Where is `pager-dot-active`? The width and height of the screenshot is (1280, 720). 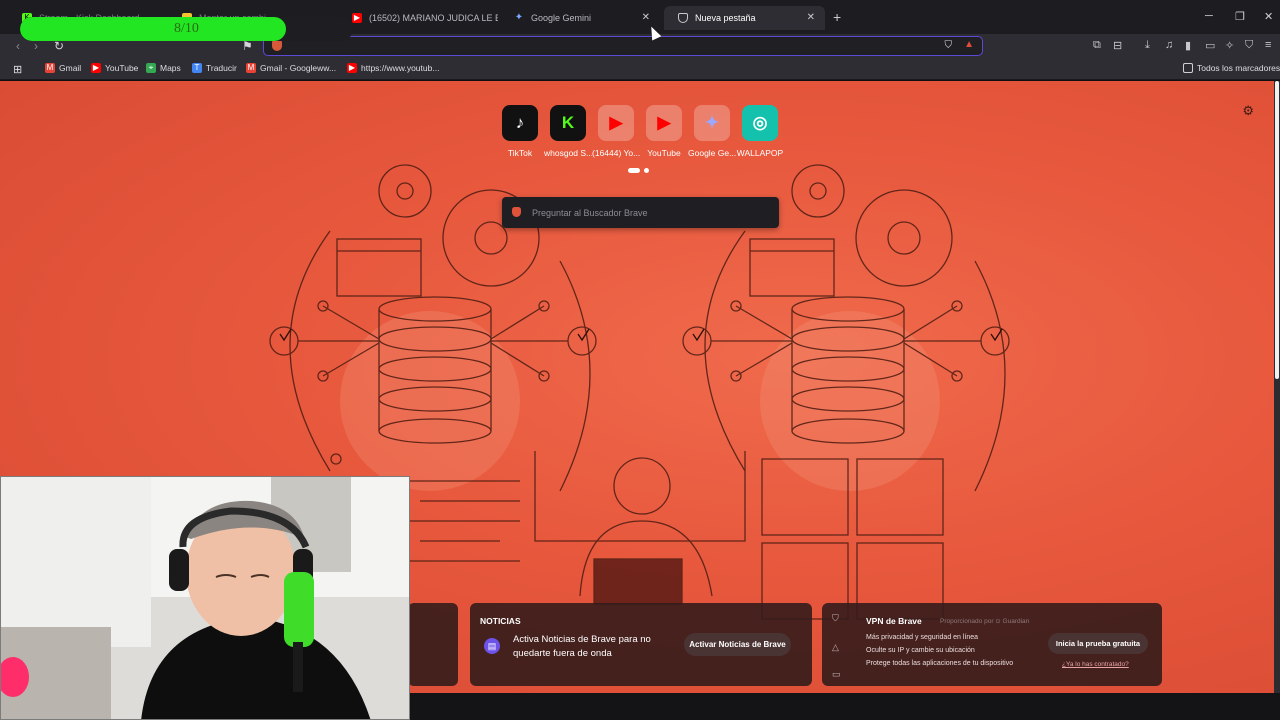
pager-dot-active is located at coordinates (634, 170).